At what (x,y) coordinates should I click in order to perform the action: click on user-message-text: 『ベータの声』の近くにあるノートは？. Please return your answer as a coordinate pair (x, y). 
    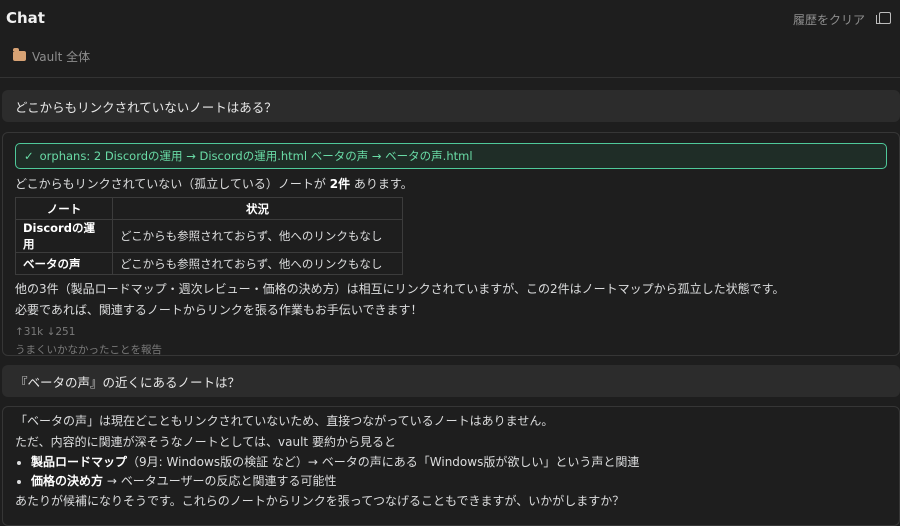
    Looking at the image, I should click on (128, 382).